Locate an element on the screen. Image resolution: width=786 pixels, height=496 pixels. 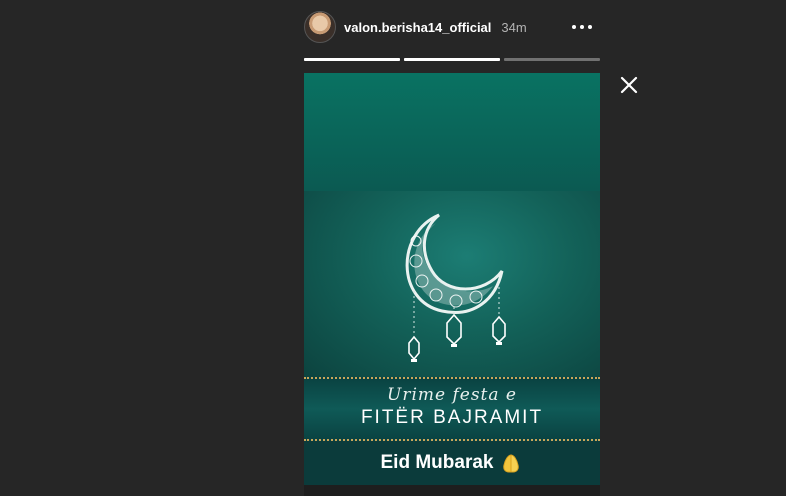
more-options-button is located at coordinates (582, 27).